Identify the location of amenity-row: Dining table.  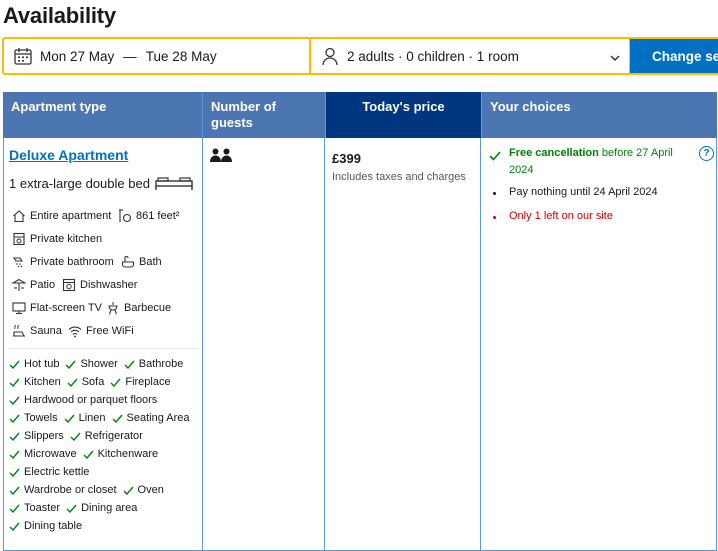
(48, 526).